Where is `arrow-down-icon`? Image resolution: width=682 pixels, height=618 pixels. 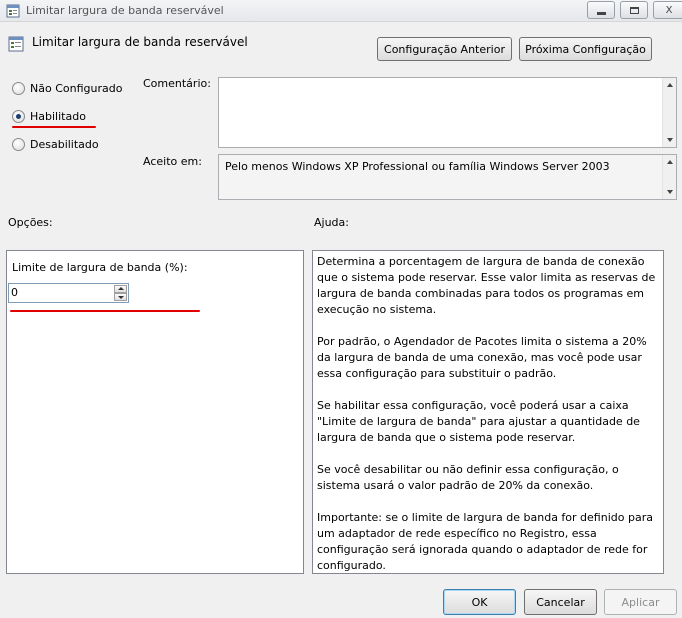
arrow-down-icon is located at coordinates (121, 297).